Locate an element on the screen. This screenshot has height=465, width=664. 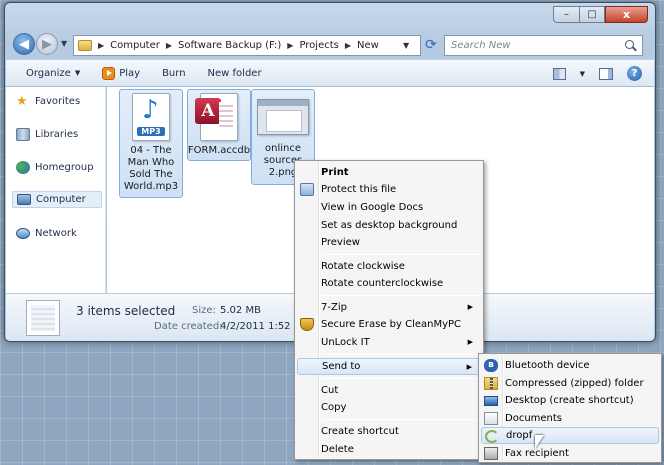
computer-icon is located at coordinates (24, 199).